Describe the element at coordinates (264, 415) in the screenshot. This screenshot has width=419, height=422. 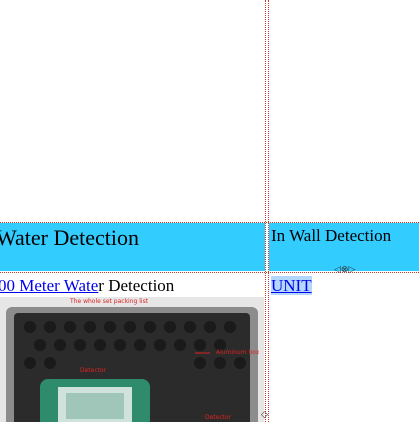
I see `image-resize-handle: ◇` at that location.